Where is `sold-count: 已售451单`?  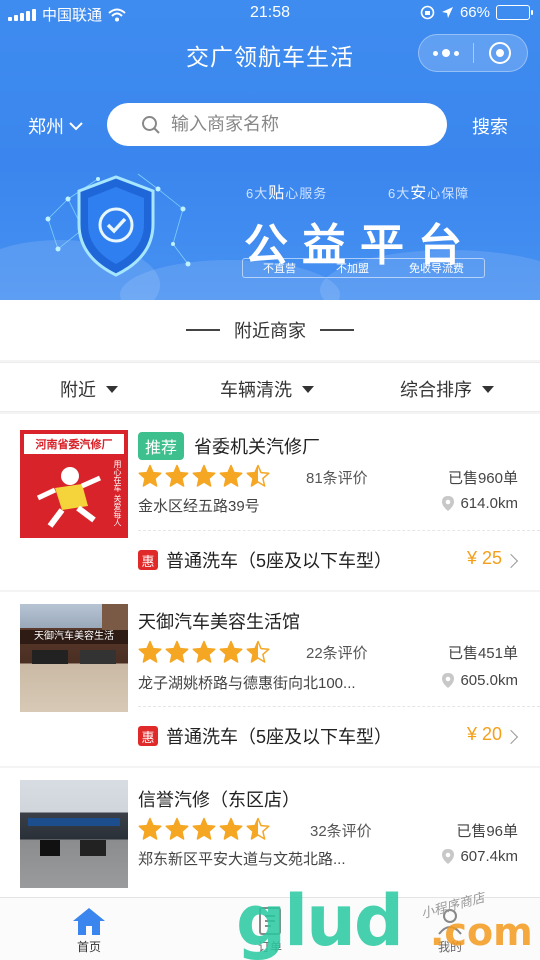 sold-count: 已售451单 is located at coordinates (482, 653).